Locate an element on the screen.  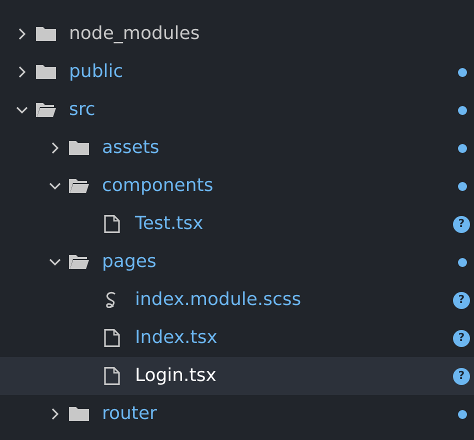
tree-item: pages is located at coordinates (237, 262).